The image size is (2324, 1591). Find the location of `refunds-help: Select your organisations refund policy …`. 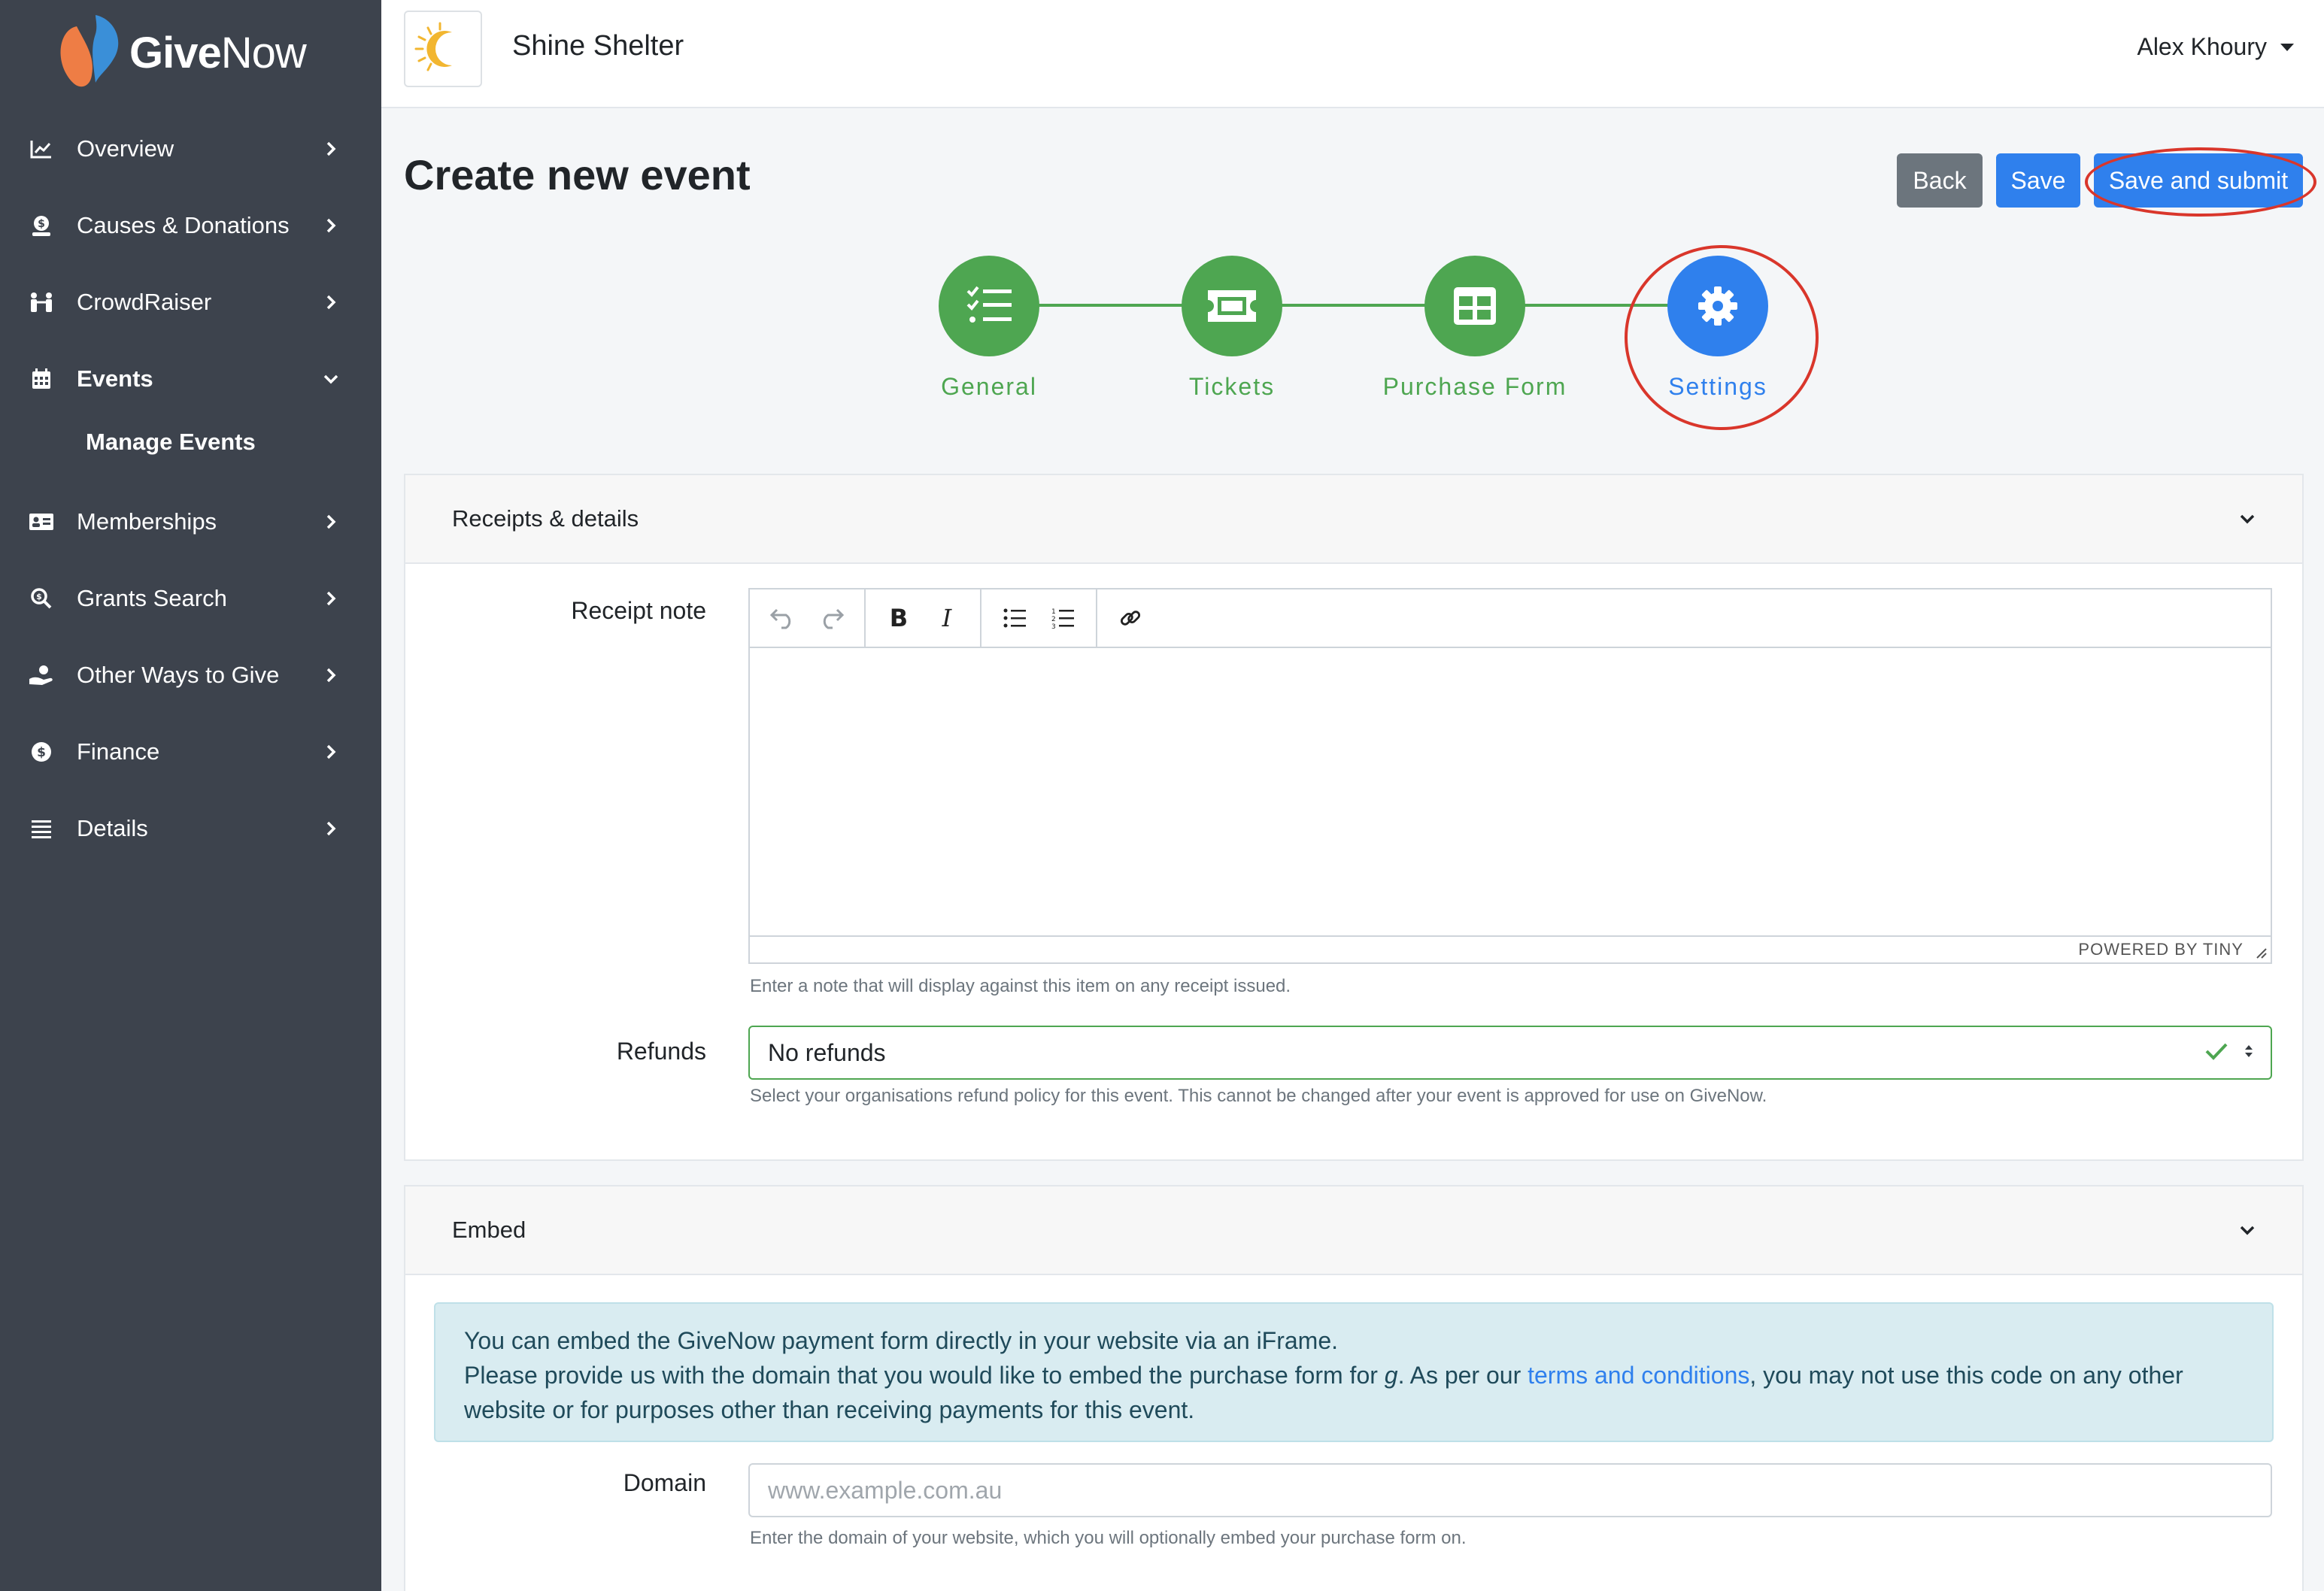

refunds-help: Select your organisations refund policy … is located at coordinates (1258, 1096).